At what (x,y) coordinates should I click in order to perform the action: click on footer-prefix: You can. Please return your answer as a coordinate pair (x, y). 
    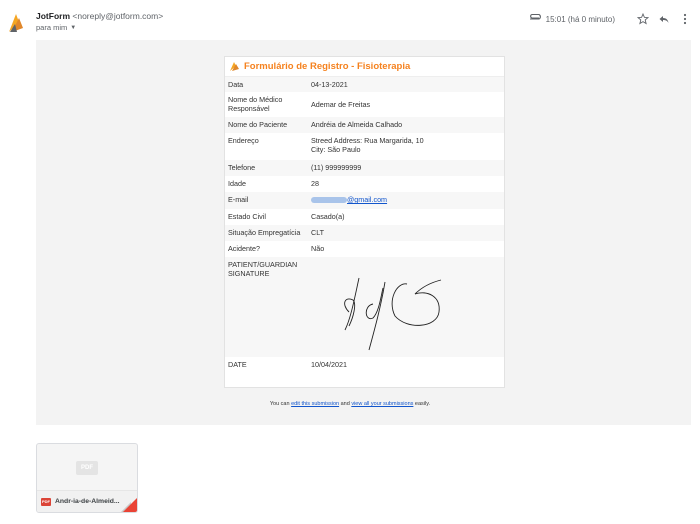
    Looking at the image, I should click on (280, 404).